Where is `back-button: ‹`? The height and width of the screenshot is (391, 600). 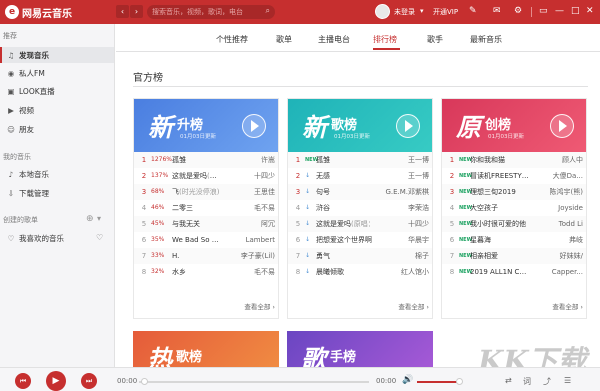 back-button: ‹ is located at coordinates (122, 11).